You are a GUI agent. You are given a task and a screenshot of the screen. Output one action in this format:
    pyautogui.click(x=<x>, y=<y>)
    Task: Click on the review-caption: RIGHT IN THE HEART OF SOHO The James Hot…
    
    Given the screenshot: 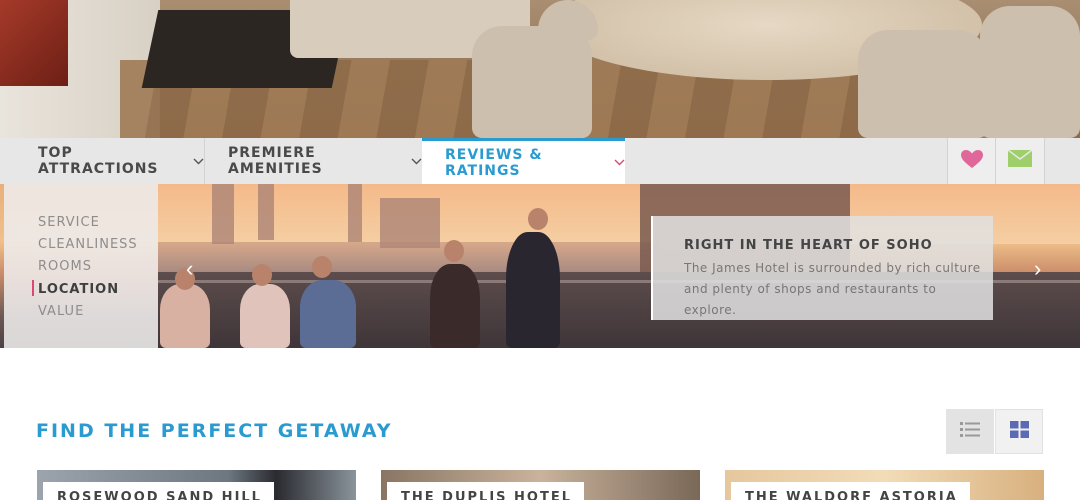 What is the action you would take?
    pyautogui.click(x=822, y=268)
    